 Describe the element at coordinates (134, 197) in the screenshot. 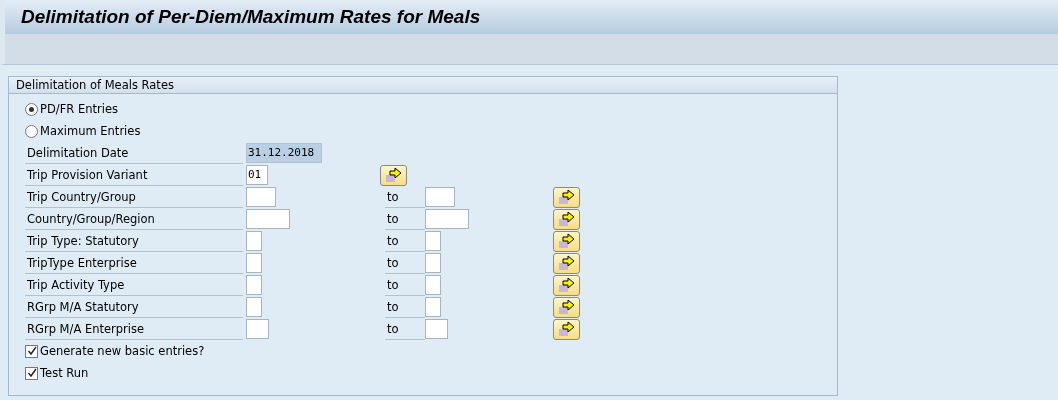

I see `field-label: Trip Country/Group` at that location.